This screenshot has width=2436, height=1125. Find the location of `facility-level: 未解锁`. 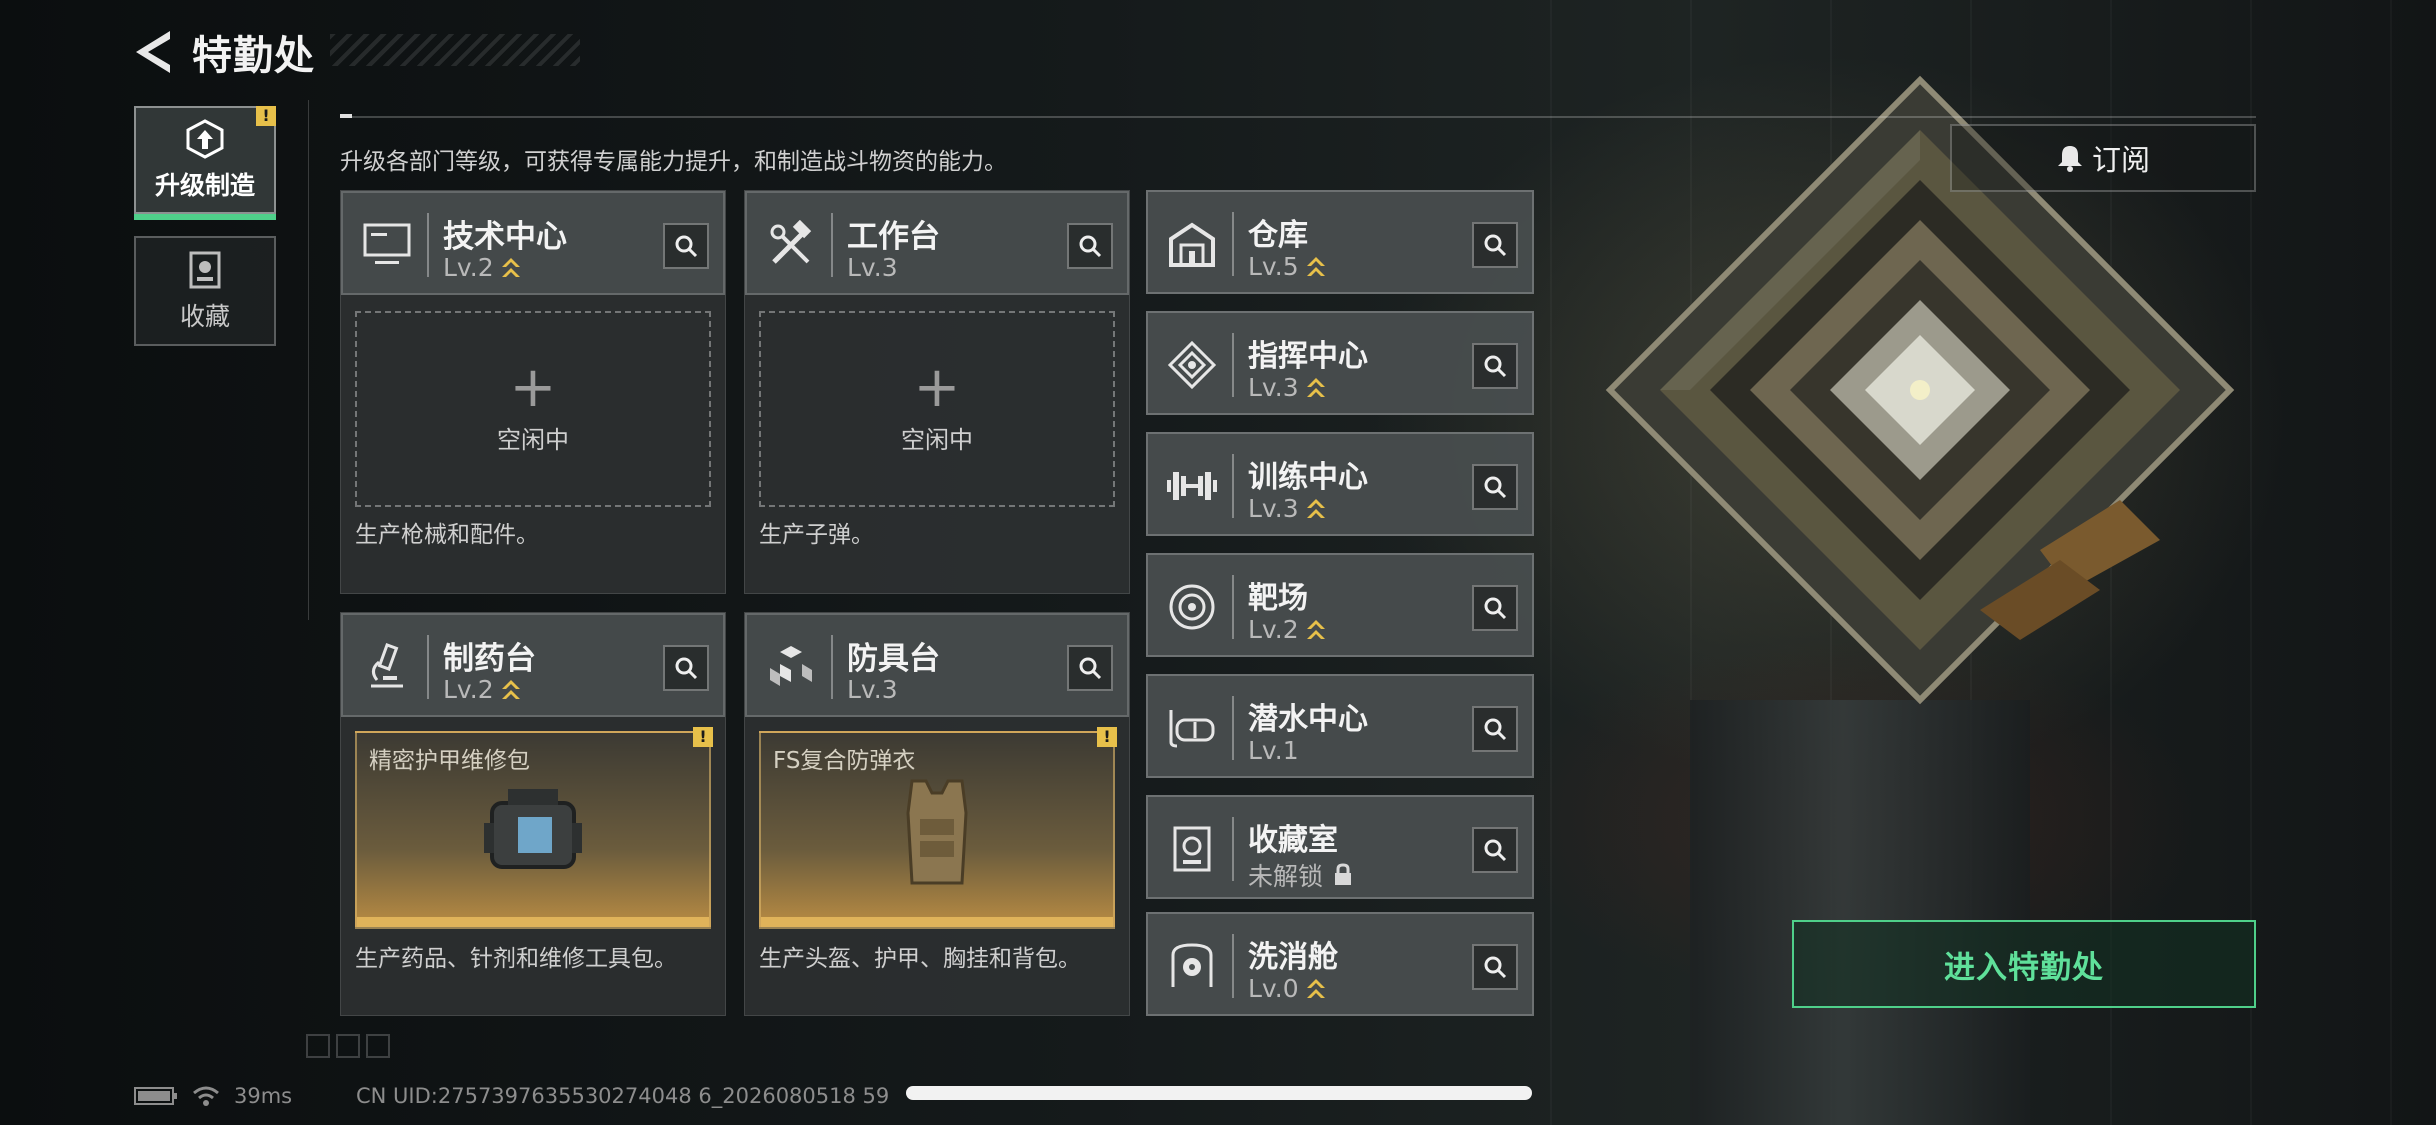

facility-level: 未解锁 is located at coordinates (1300, 875).